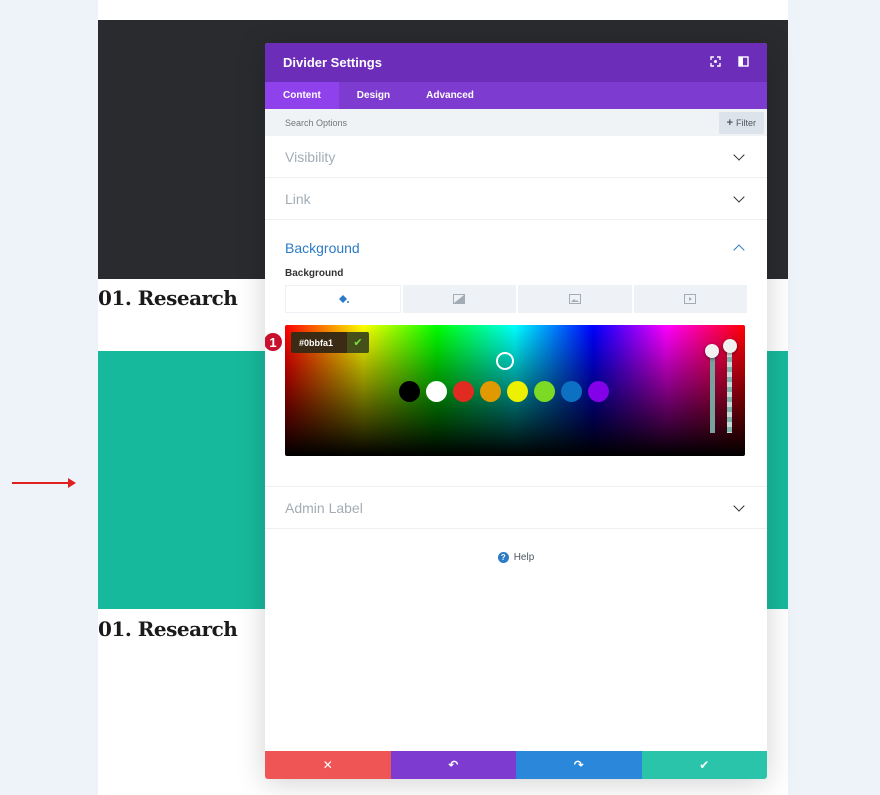 The image size is (880, 795). What do you see at coordinates (459, 299) in the screenshot?
I see `gradient-icon` at bounding box center [459, 299].